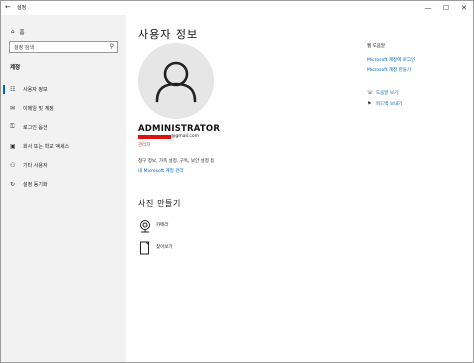 Image resolution: width=474 pixels, height=363 pixels. What do you see at coordinates (22, 8) in the screenshot?
I see `window-title: 설정` at bounding box center [22, 8].